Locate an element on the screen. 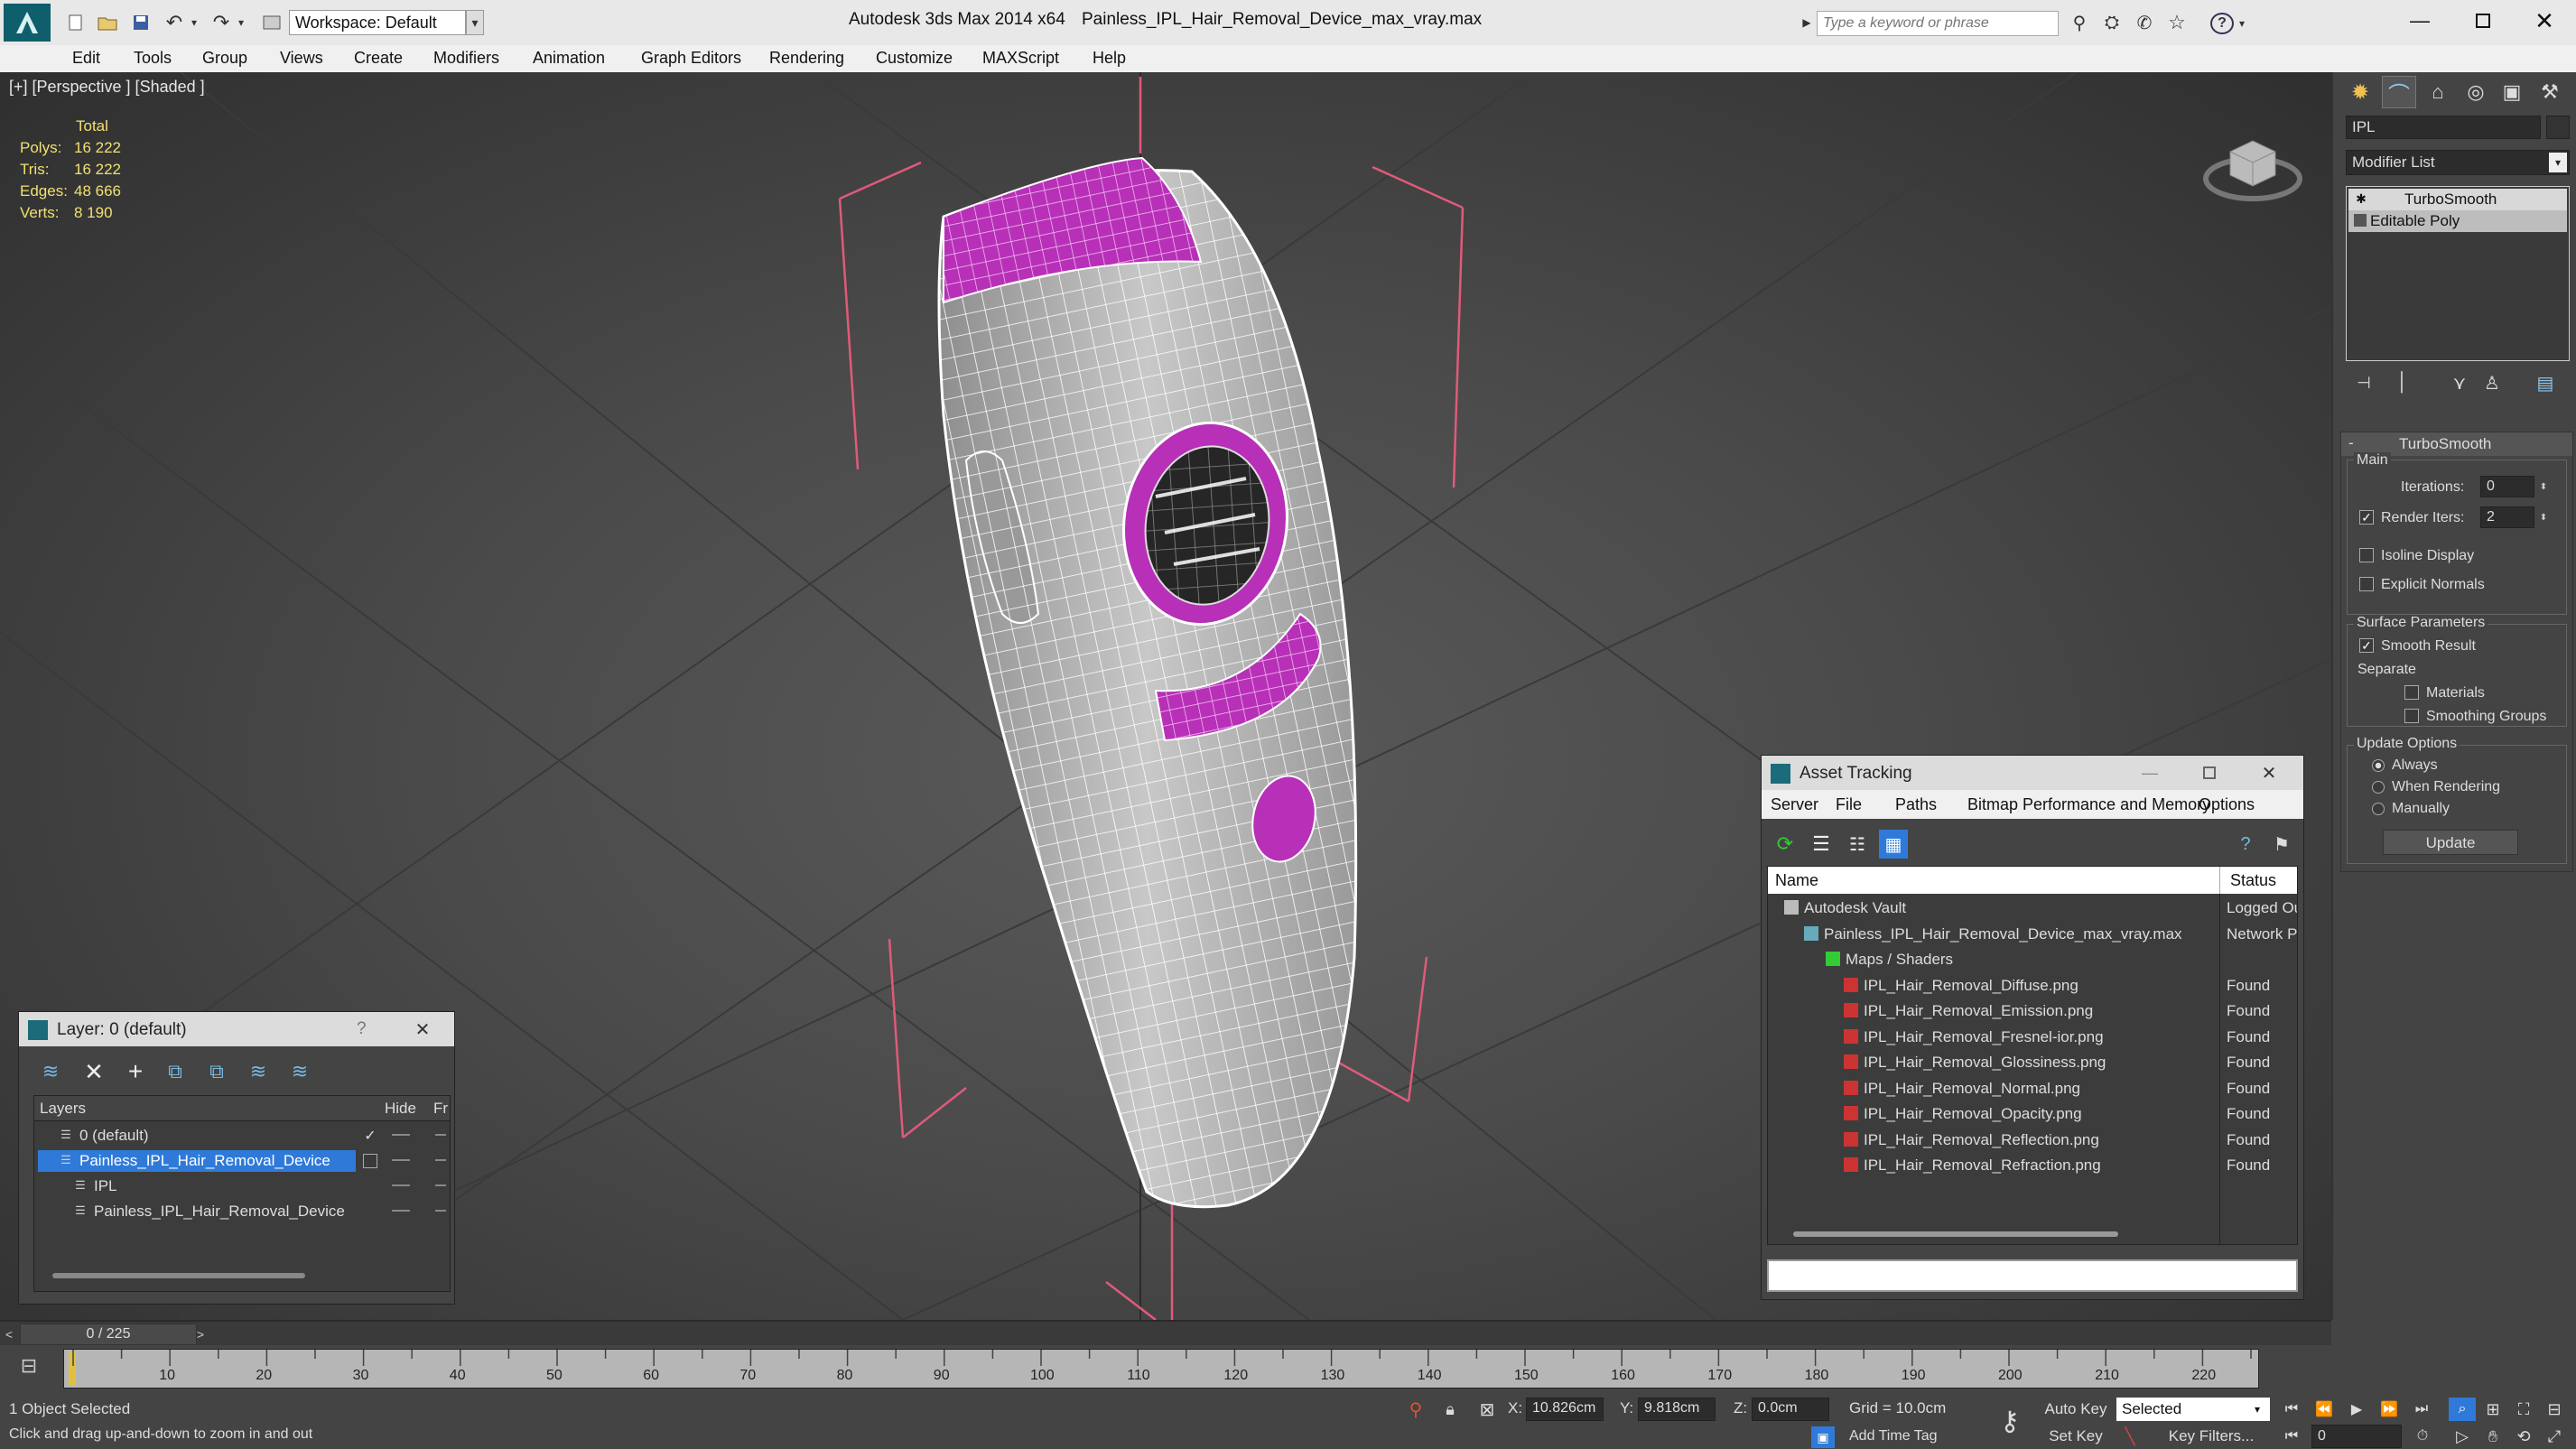  set-key-button: Set Key is located at coordinates (2075, 1436).